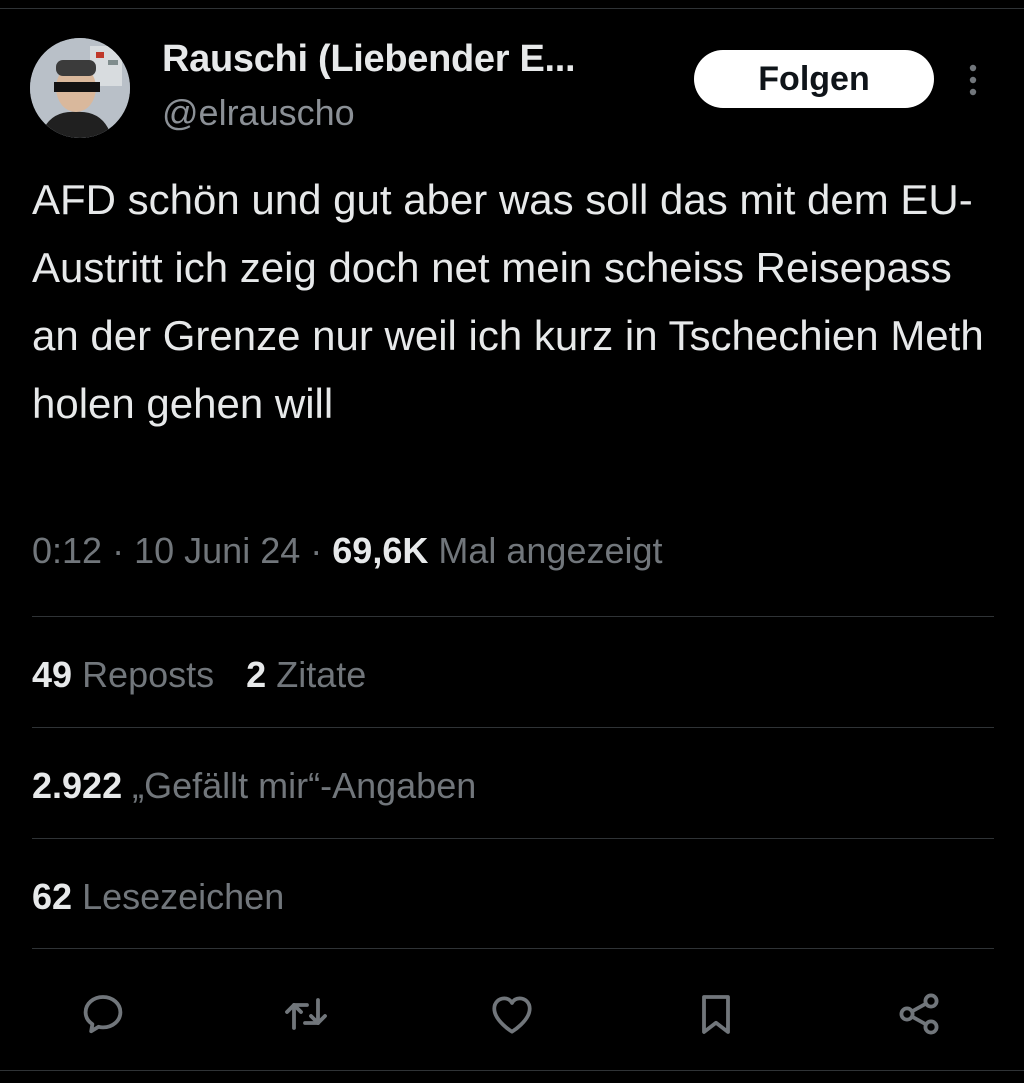 This screenshot has height=1083, width=1024. I want to click on reposts-count: 49, so click(52, 674).